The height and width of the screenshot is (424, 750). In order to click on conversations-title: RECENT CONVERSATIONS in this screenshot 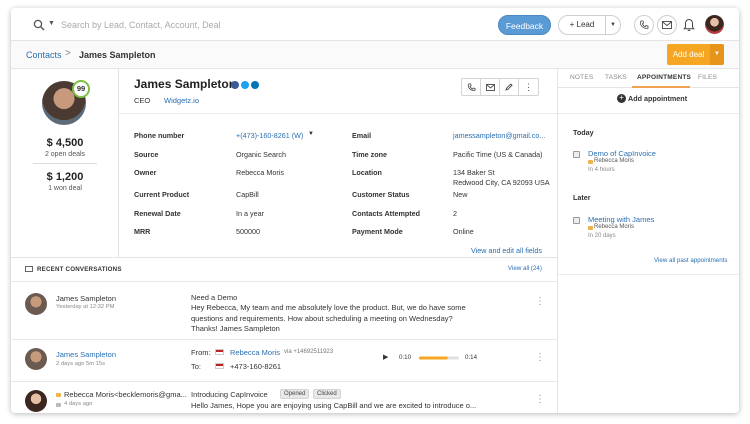, I will do `click(79, 269)`.